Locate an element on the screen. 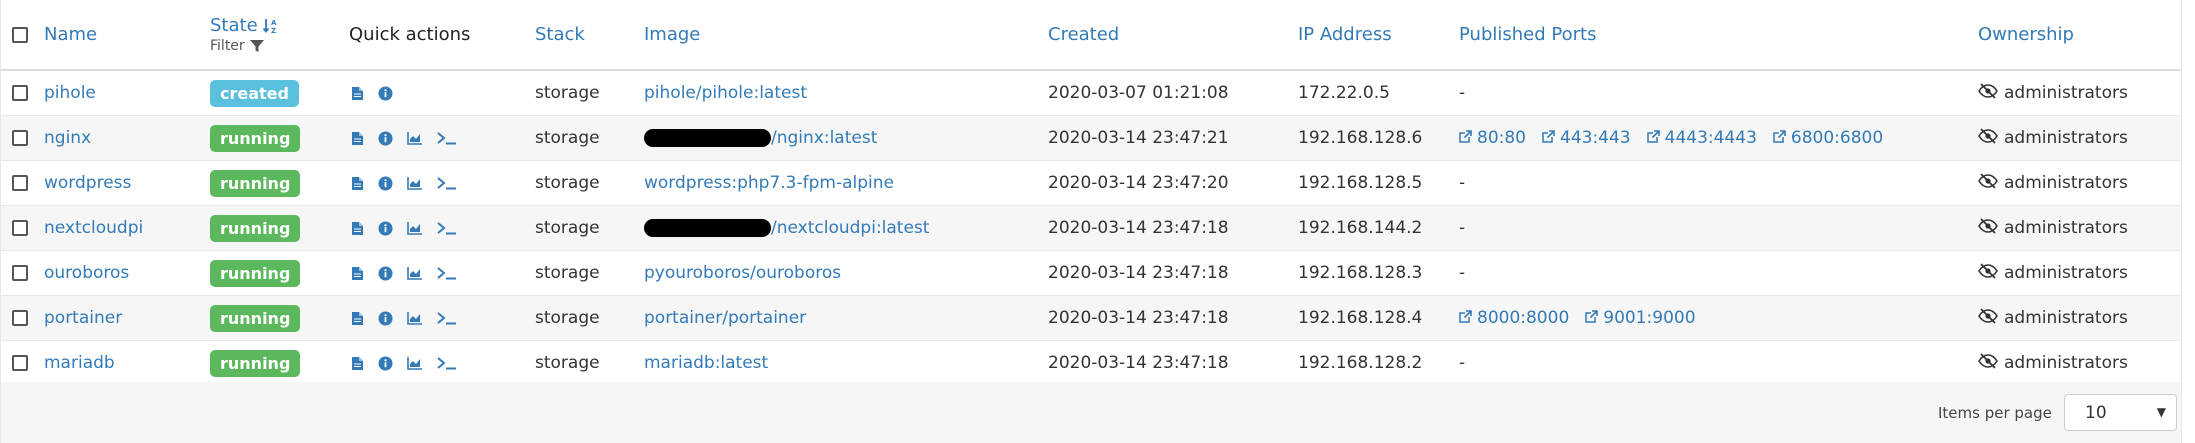 The height and width of the screenshot is (443, 2195). published-port-link: 443:443 is located at coordinates (1586, 138).